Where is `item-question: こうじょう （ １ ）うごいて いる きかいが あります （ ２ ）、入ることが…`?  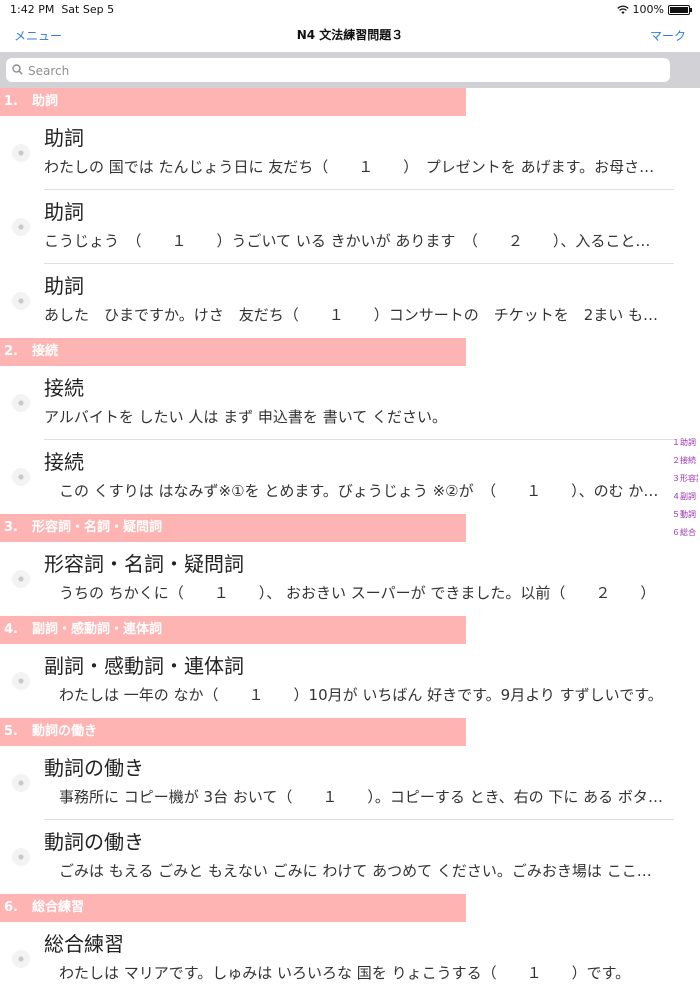 item-question: こうじょう （ １ ）うごいて いる きかいが あります （ ２ ）、入ることが… is located at coordinates (354, 241).